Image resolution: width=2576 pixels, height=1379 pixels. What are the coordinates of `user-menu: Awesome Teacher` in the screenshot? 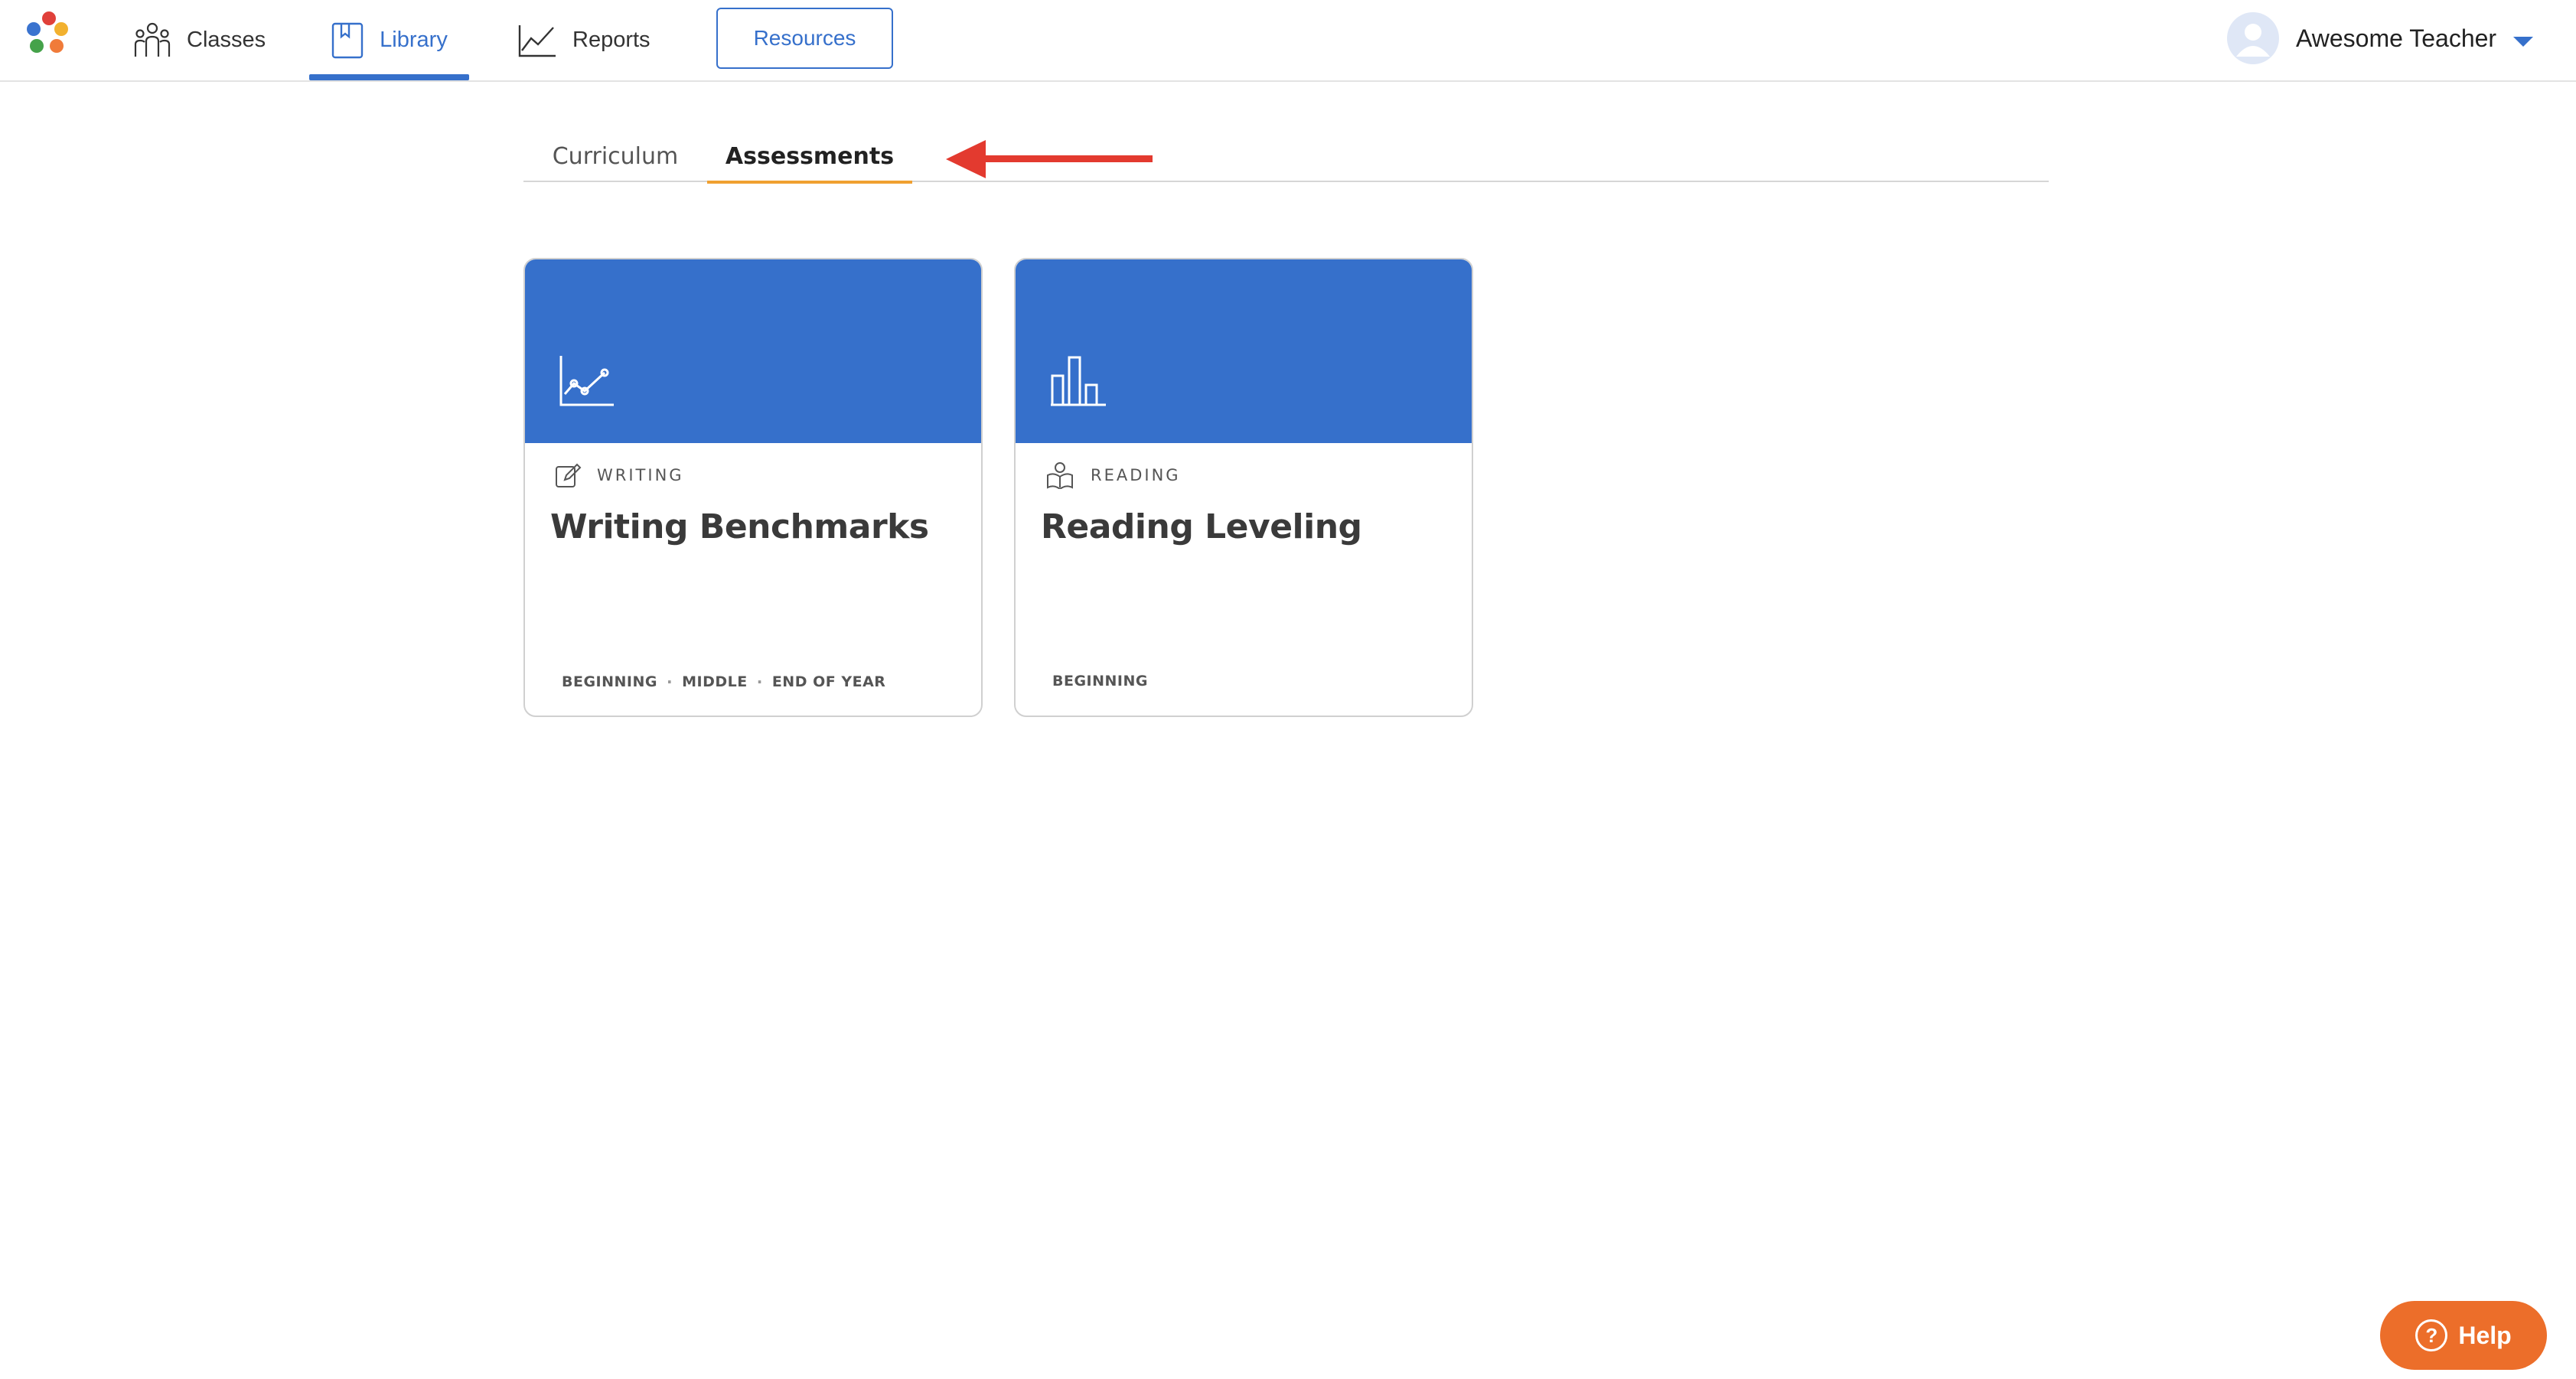 It's located at (2380, 38).